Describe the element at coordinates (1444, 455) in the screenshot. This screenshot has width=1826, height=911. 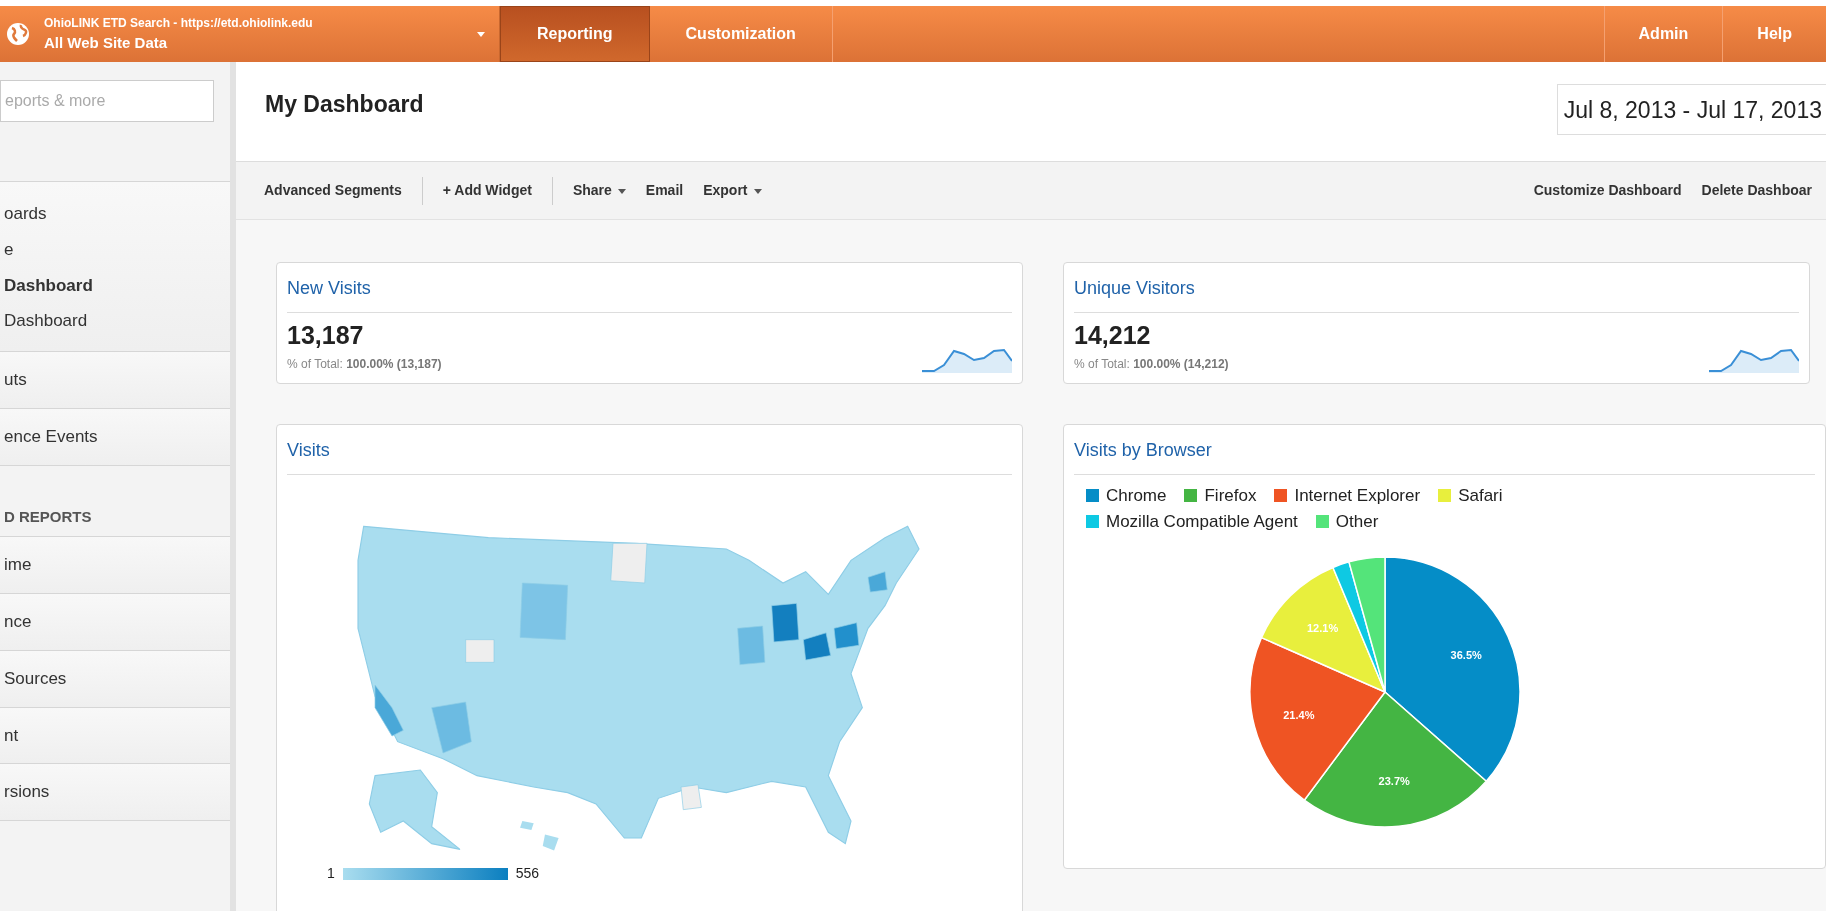
I see `widget-title: Visits by Browser` at that location.